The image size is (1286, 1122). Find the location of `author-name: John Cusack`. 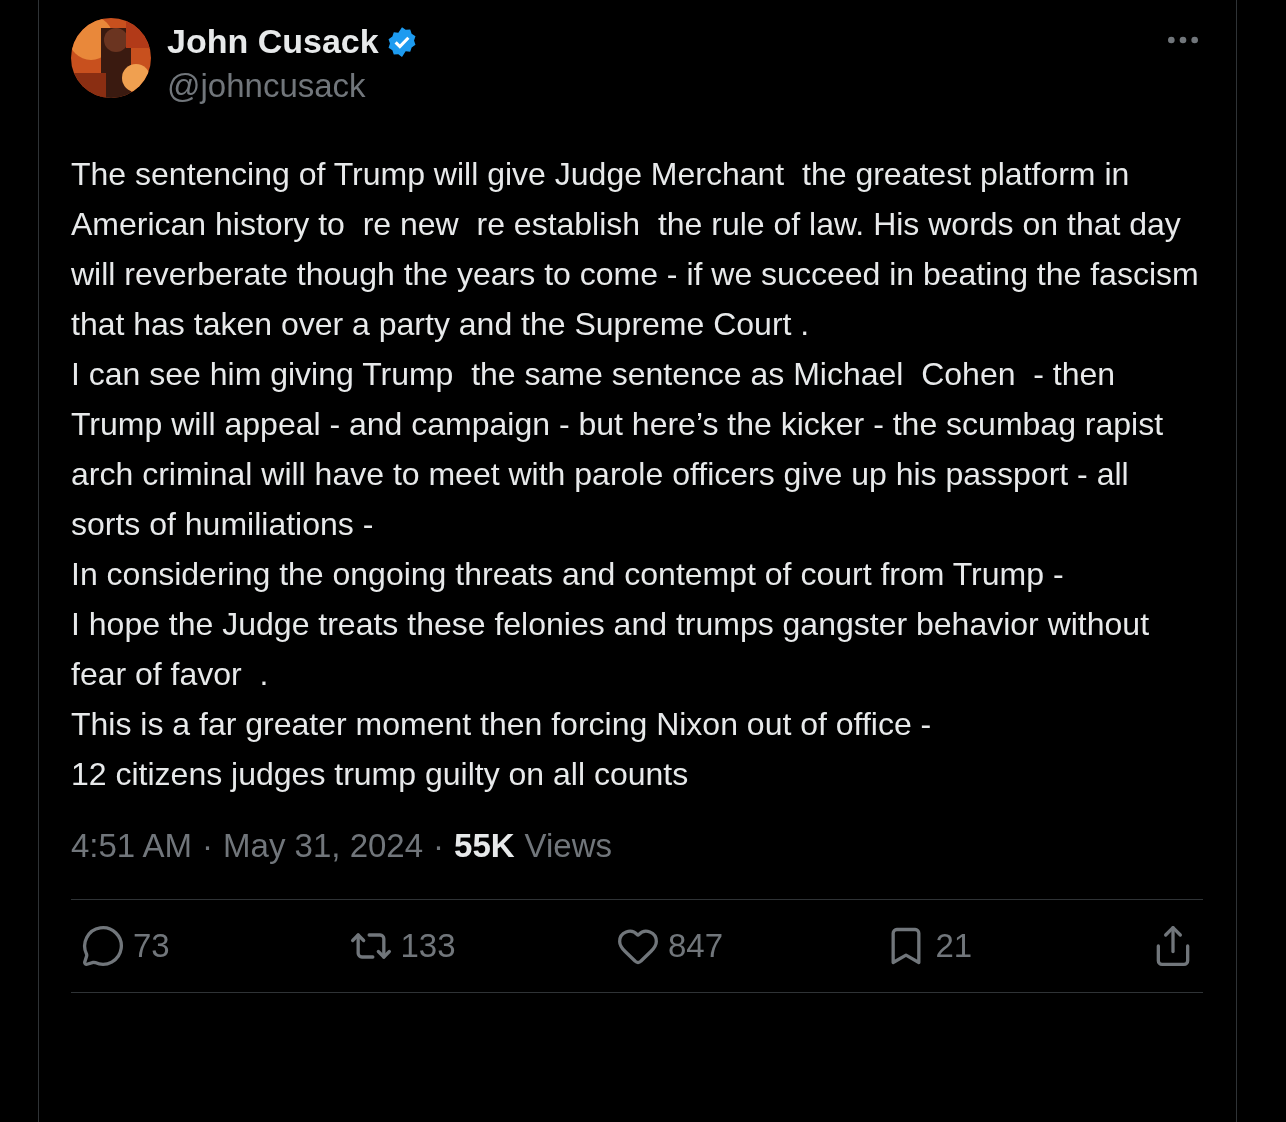

author-name: John Cusack is located at coordinates (273, 41).